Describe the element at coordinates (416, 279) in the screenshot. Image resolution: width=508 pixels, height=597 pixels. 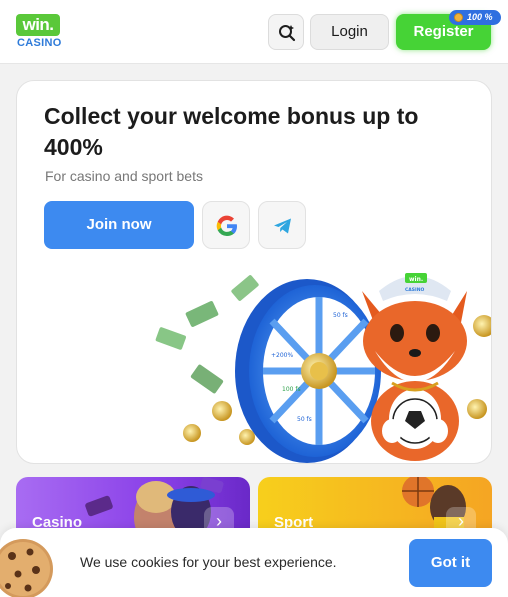
I see `cap-logo: win.` at that location.